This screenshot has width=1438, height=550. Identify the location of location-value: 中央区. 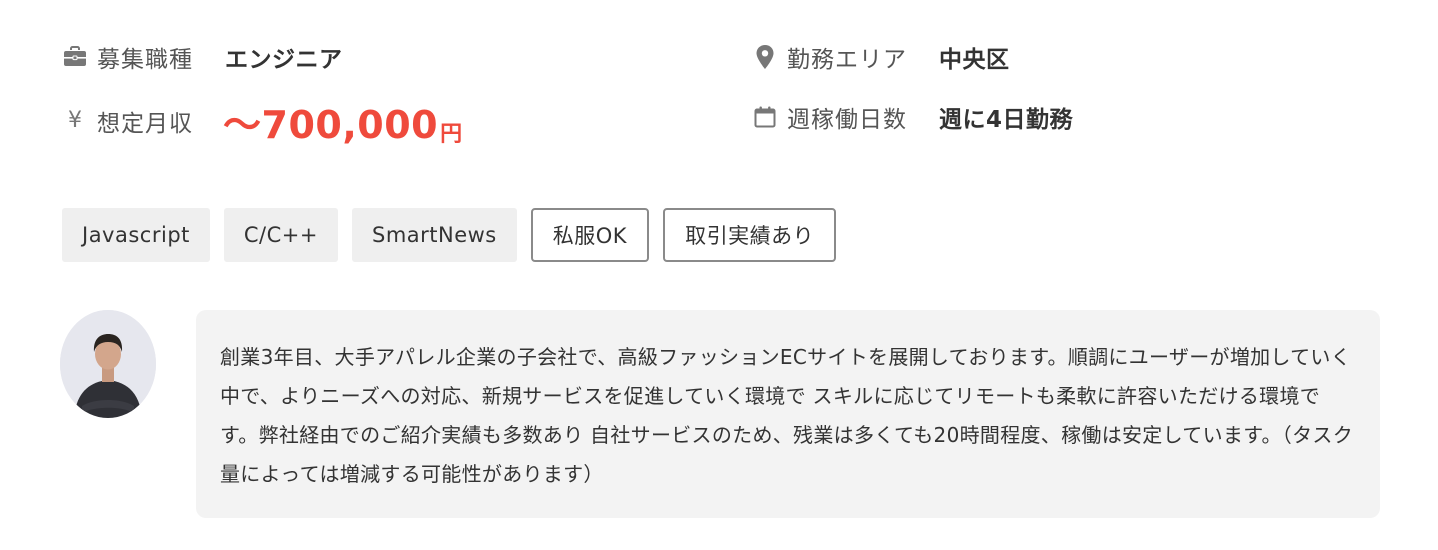
(974, 60).